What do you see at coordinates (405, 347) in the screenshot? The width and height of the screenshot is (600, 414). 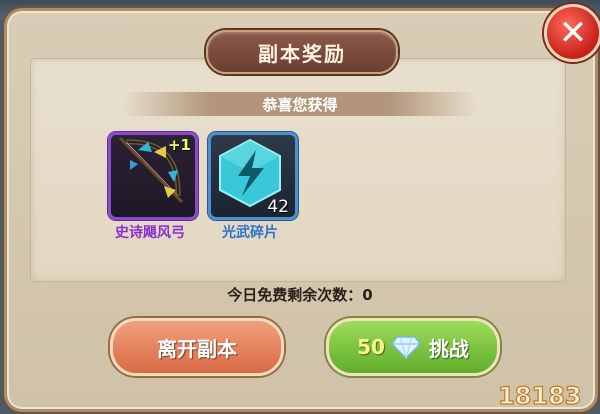 I see `diamond-icon` at bounding box center [405, 347].